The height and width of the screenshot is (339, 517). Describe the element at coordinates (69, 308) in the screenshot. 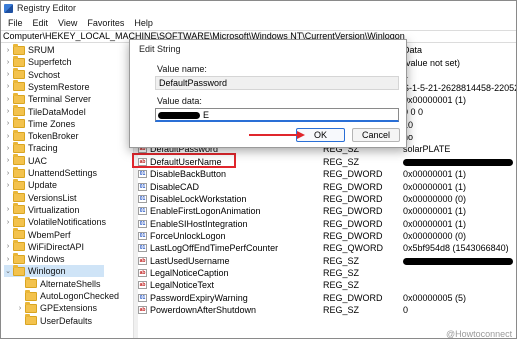

I see `tree-node-label: GPExtensions` at that location.